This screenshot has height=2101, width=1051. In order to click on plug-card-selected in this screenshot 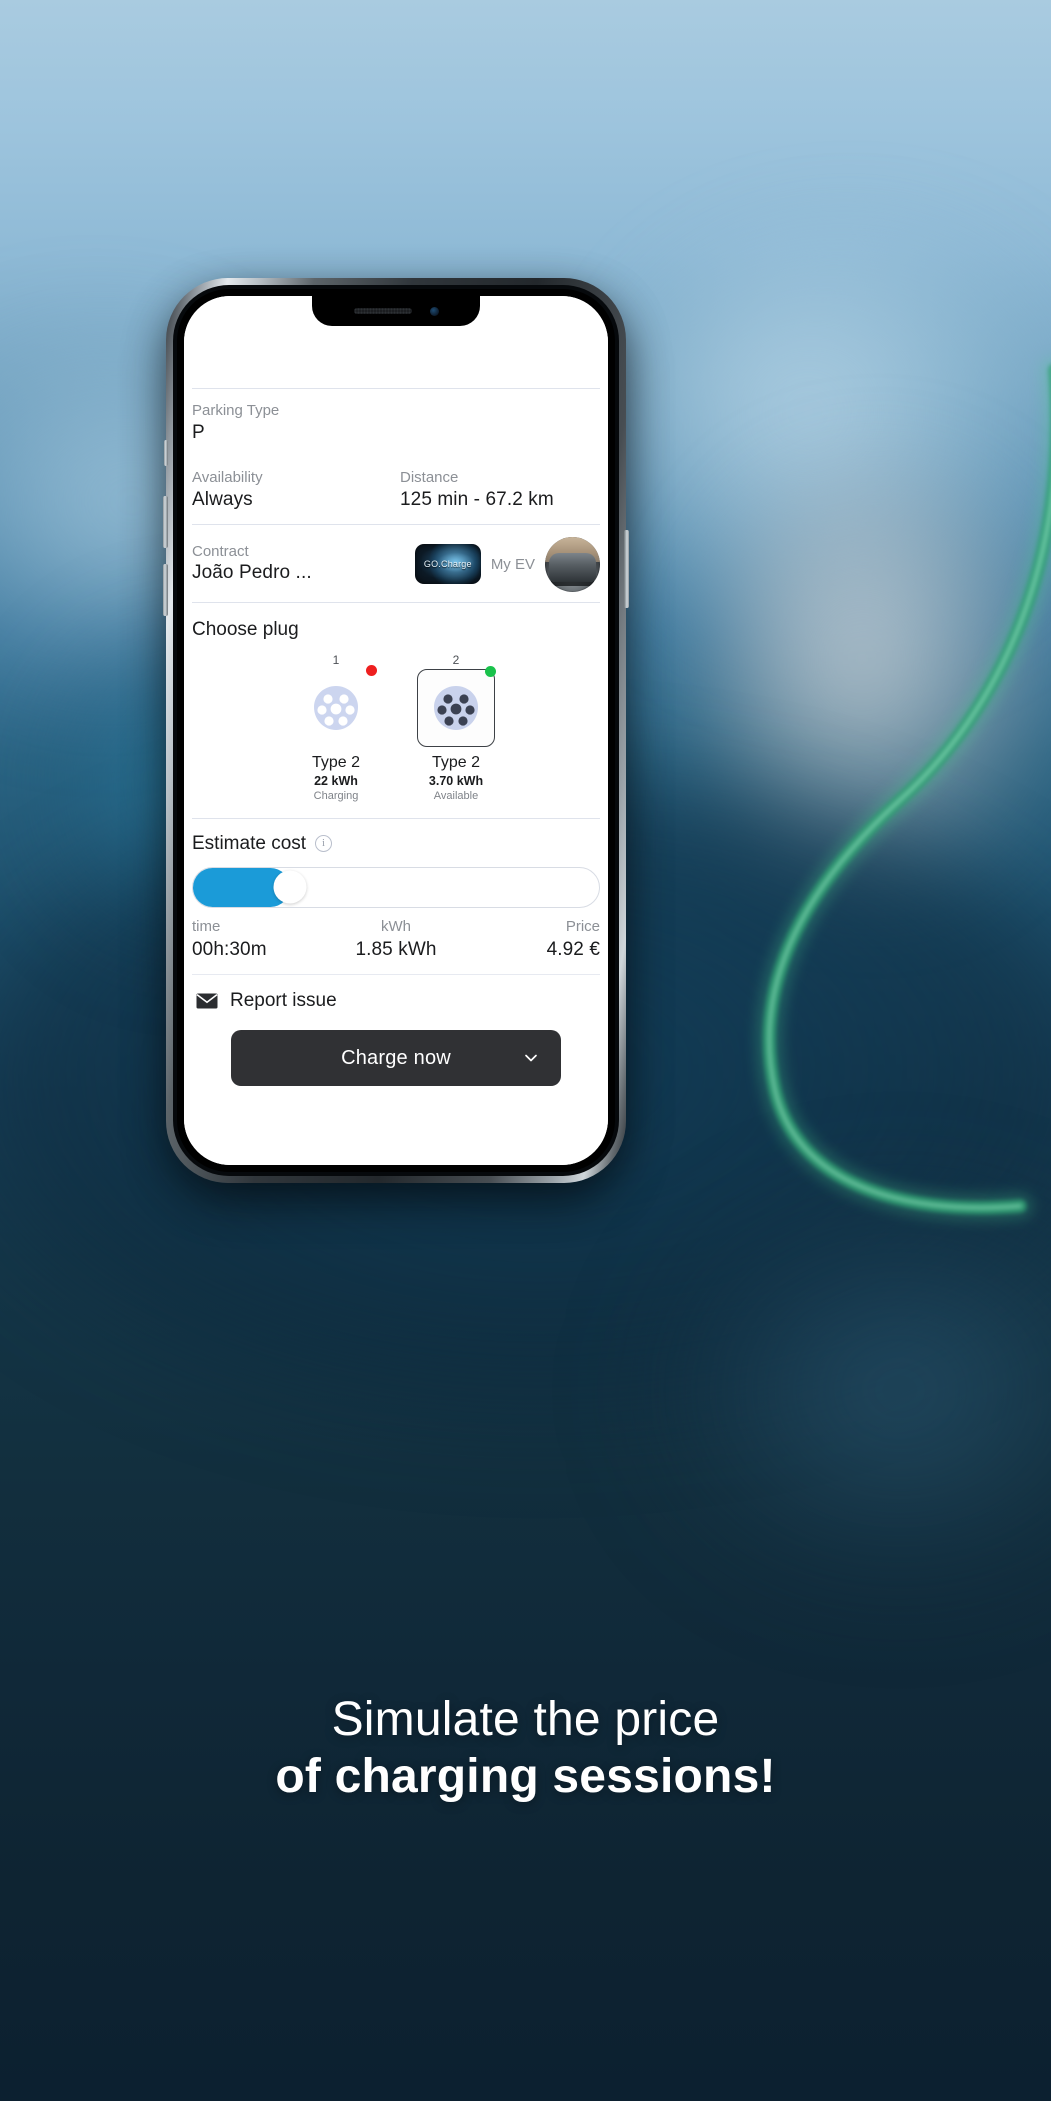, I will do `click(456, 706)`.